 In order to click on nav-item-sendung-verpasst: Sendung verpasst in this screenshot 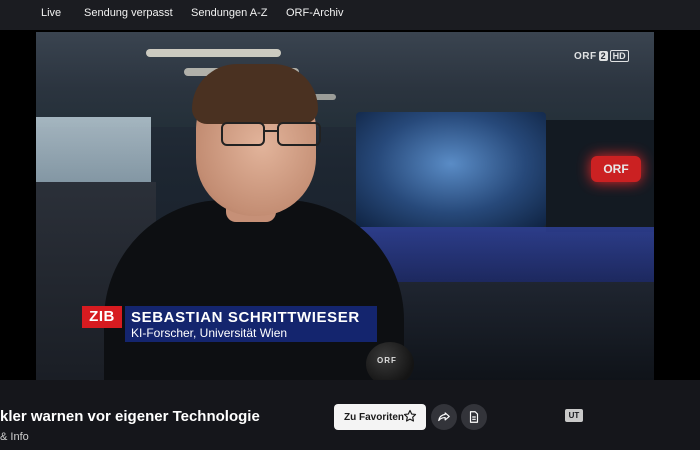, I will do `click(128, 13)`.